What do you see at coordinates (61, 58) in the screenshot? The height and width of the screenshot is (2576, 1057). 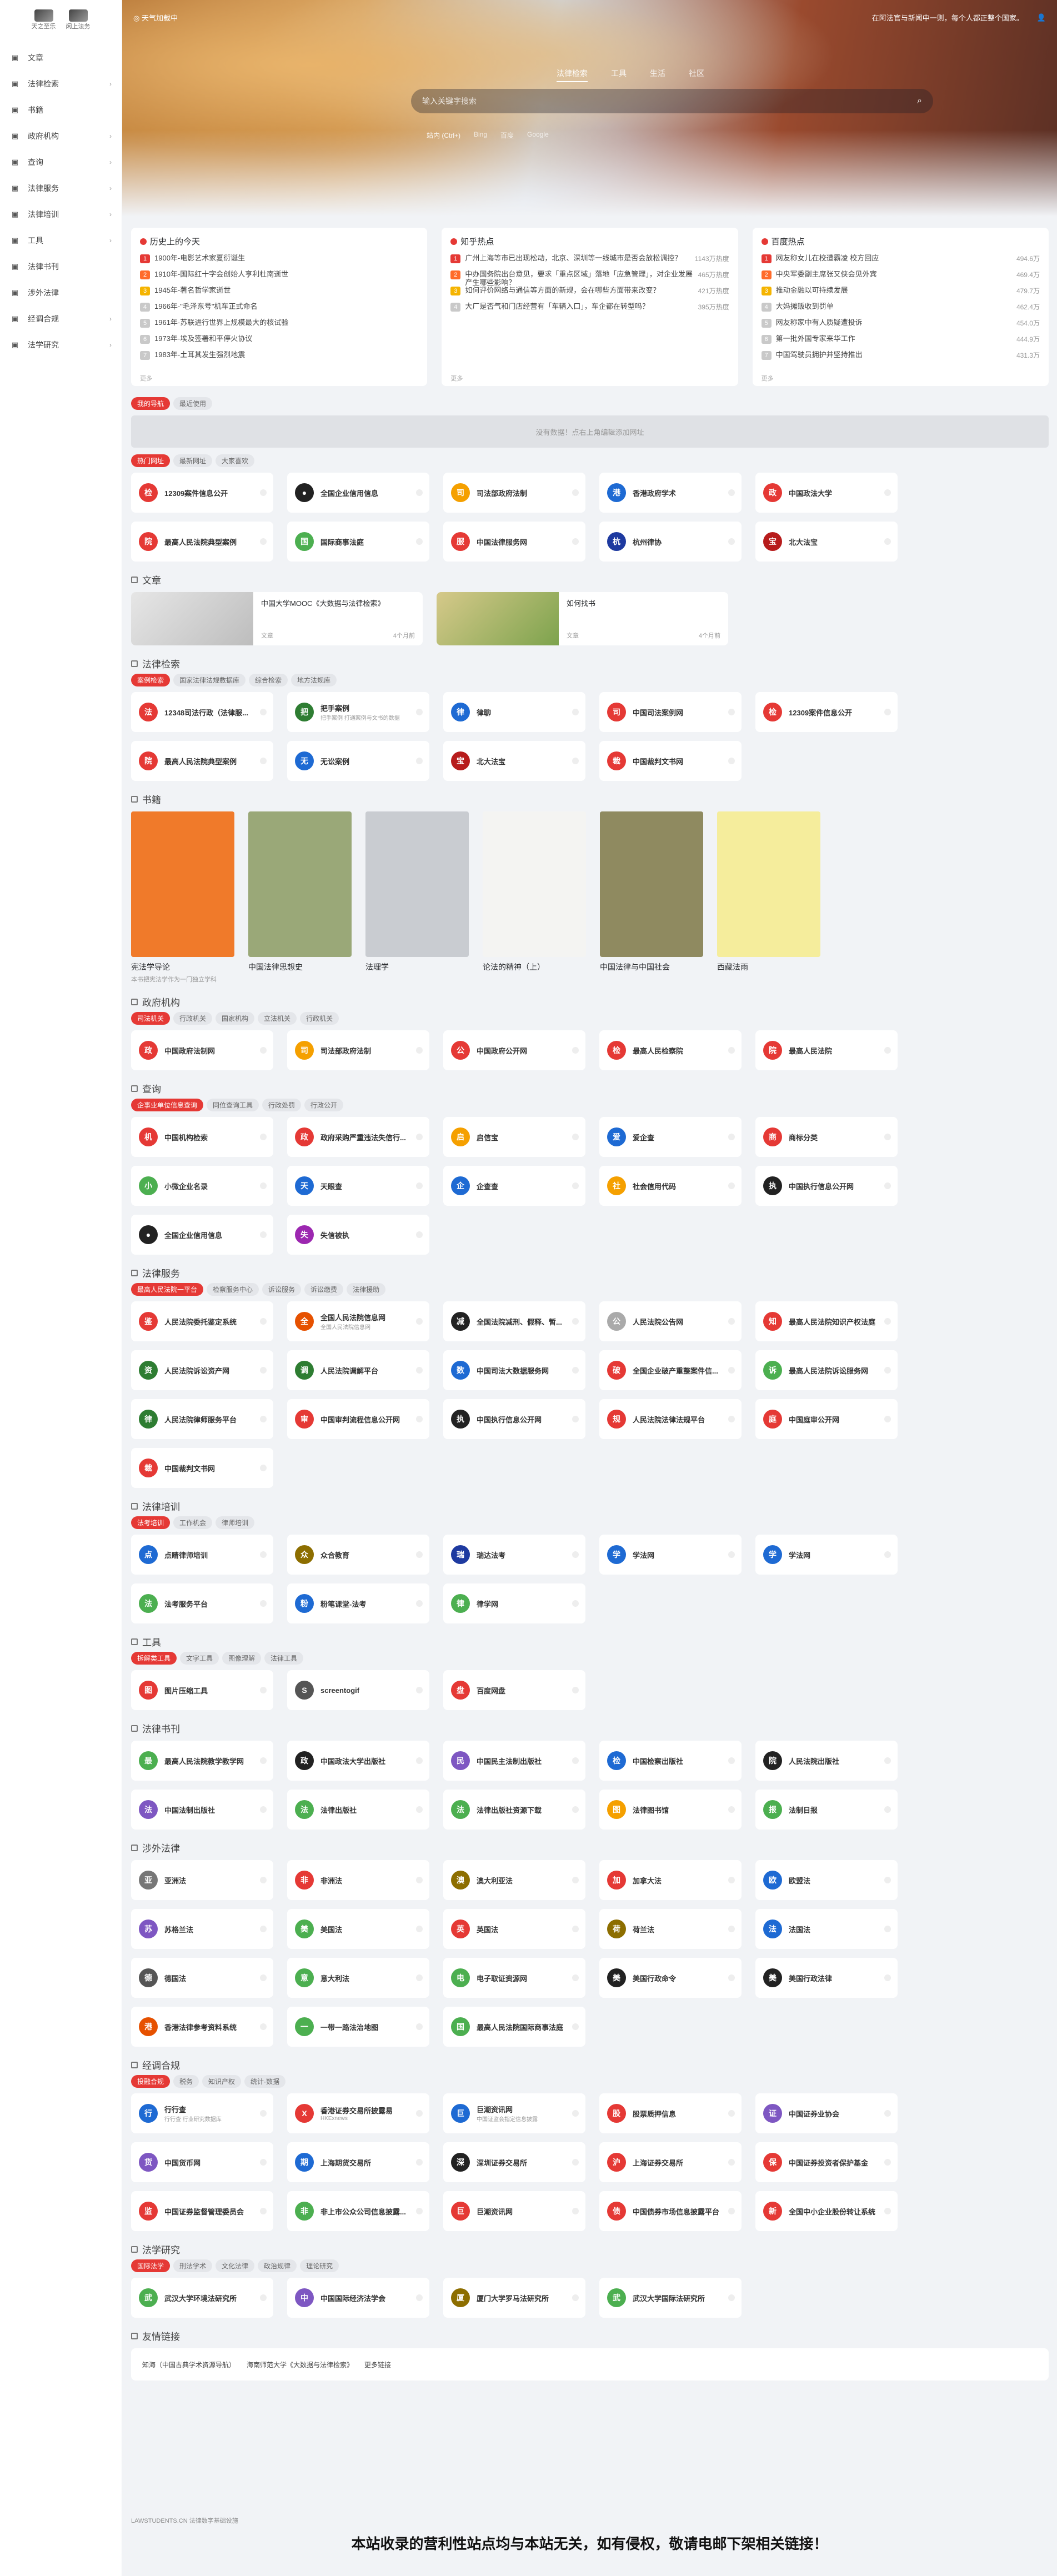 I see `sidebar-item: ▣ 文章` at bounding box center [61, 58].